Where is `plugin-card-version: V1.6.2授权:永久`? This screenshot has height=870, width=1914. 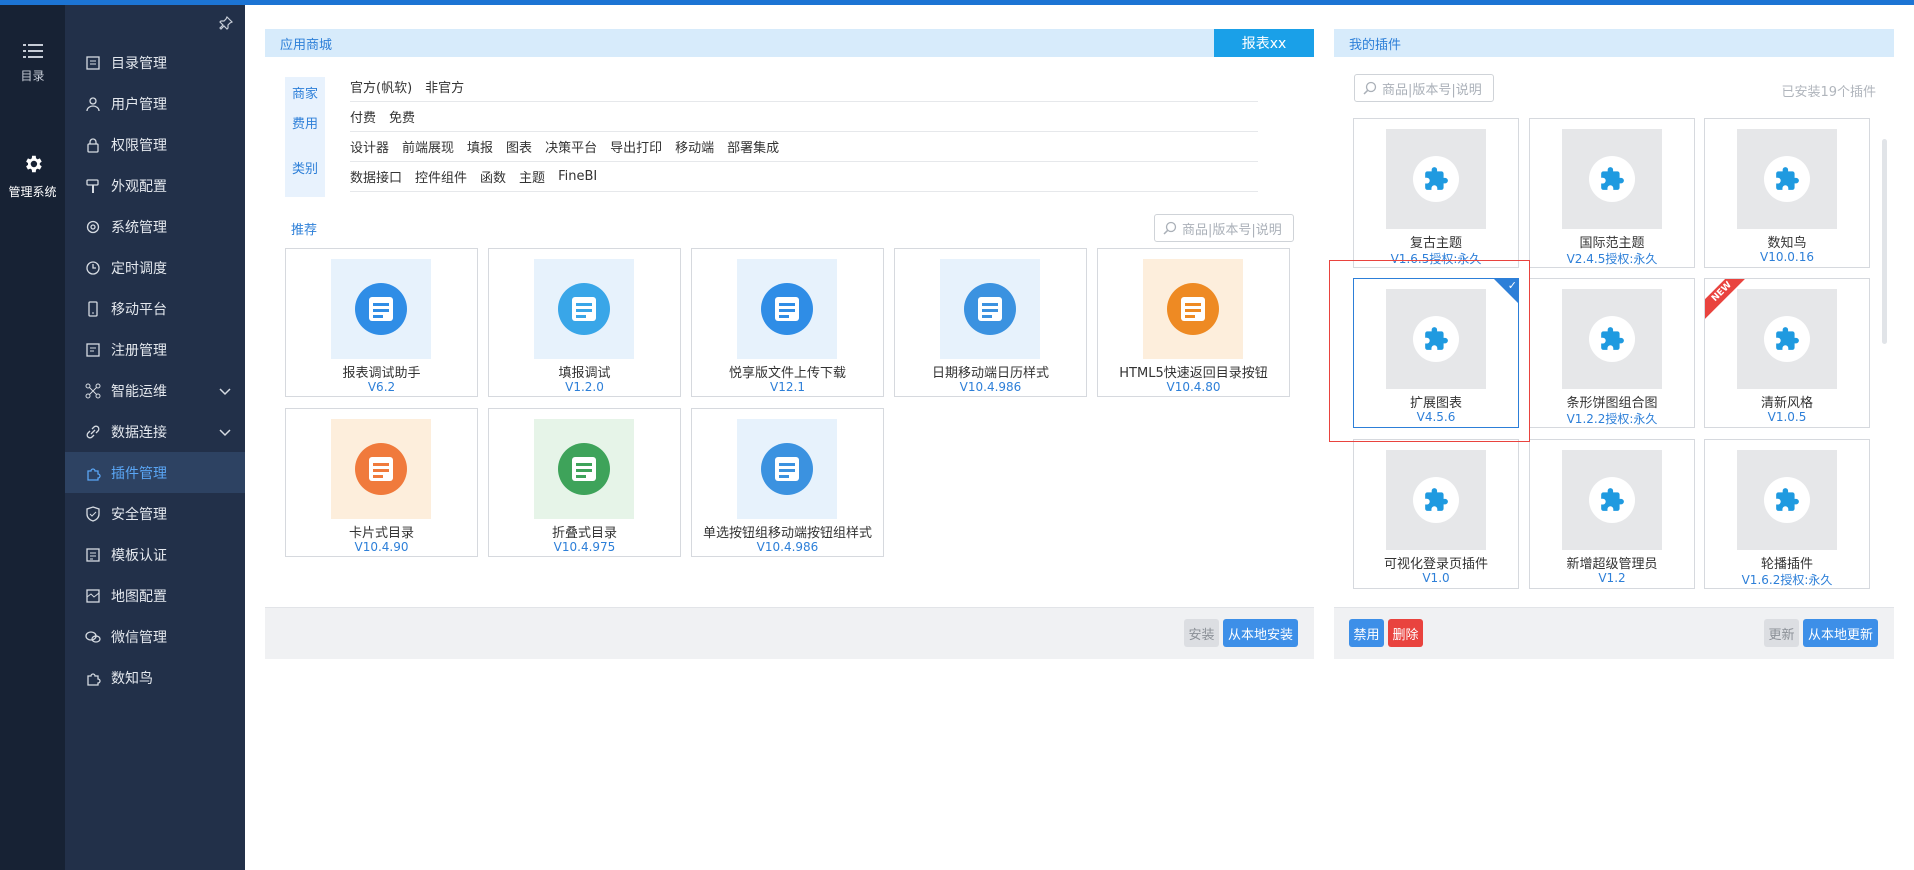
plugin-card-version: V1.6.2授权:永久 is located at coordinates (1787, 580).